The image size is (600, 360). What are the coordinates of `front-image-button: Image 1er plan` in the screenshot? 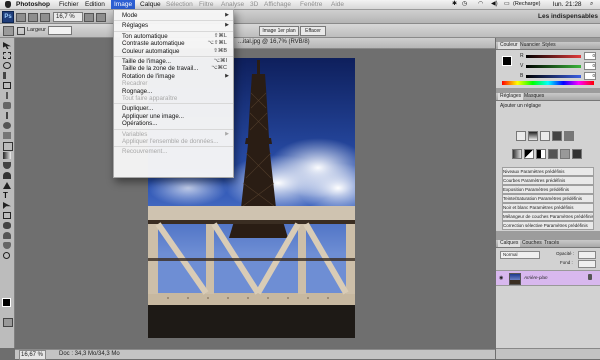 It's located at (279, 31).